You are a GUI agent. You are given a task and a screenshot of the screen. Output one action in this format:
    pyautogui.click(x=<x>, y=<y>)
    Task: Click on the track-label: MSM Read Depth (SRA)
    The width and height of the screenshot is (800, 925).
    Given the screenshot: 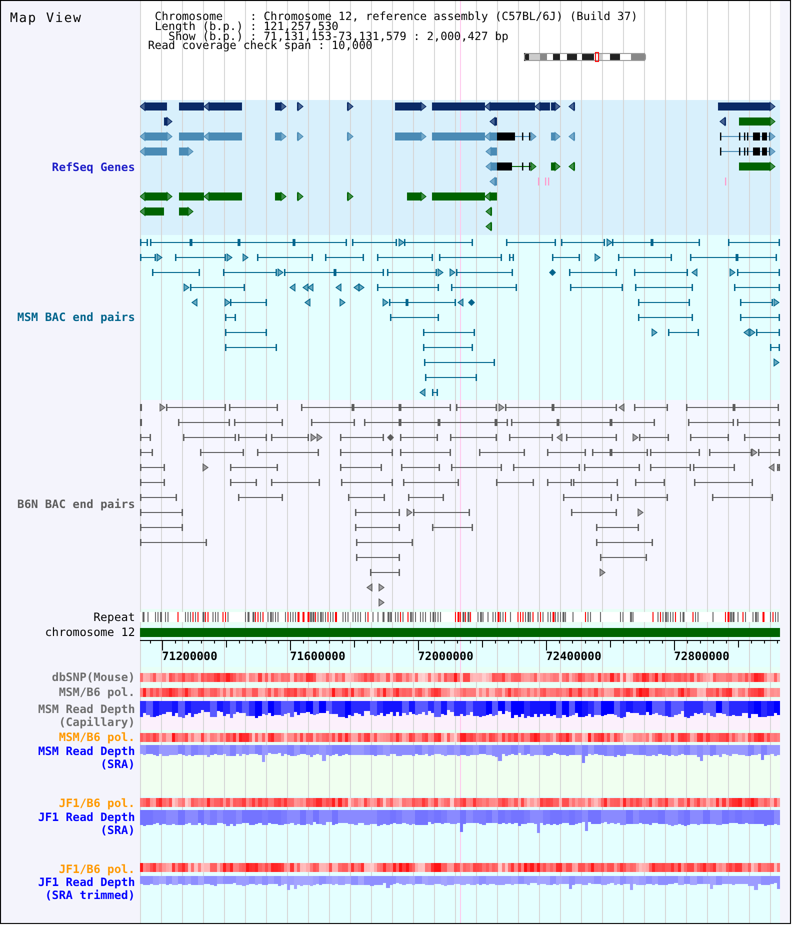 What is the action you would take?
    pyautogui.click(x=86, y=757)
    